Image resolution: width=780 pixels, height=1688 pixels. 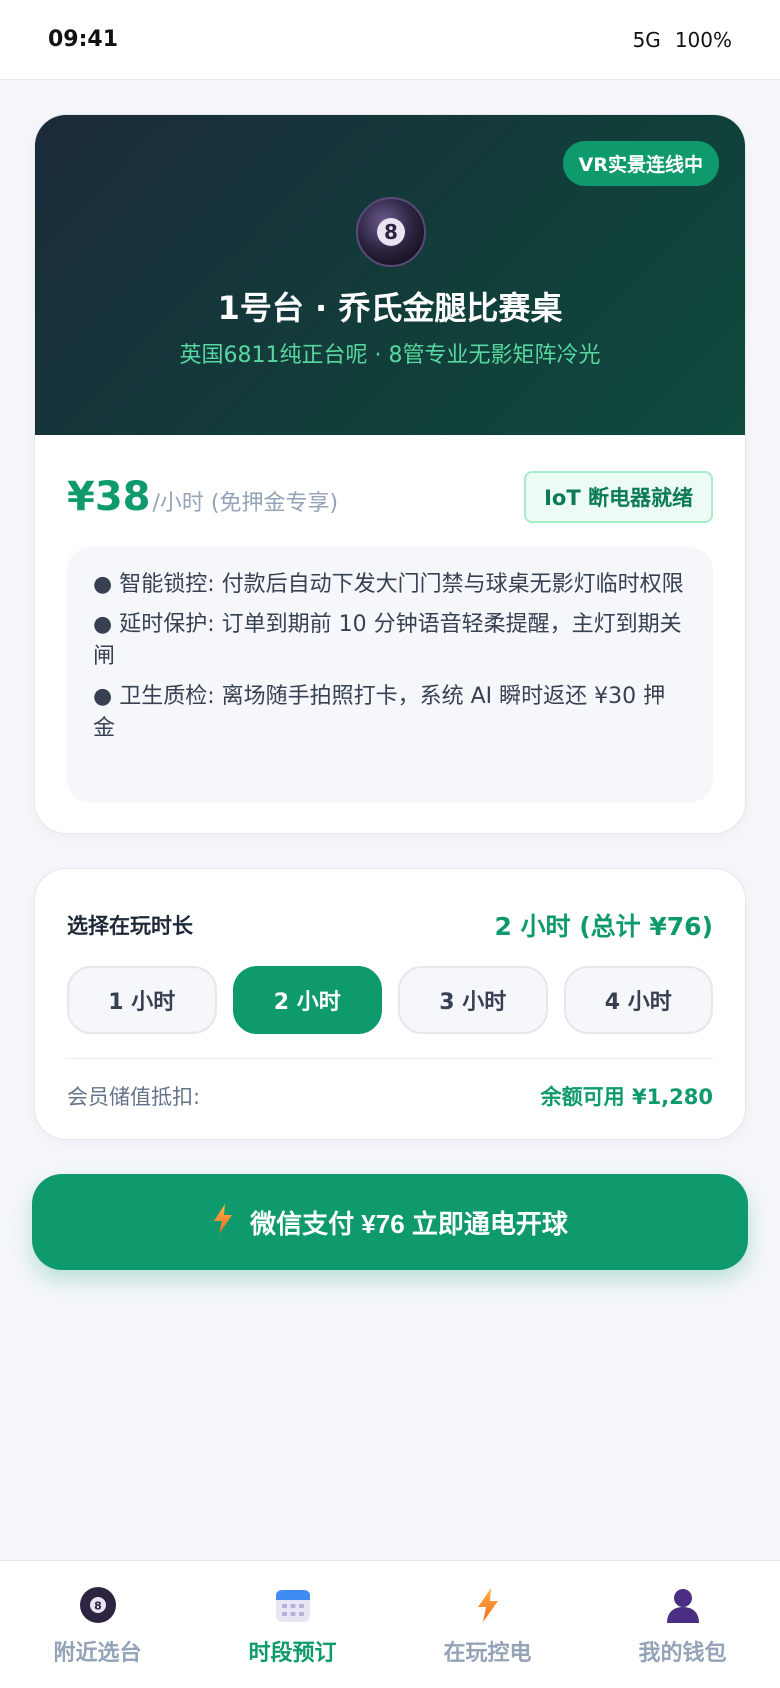 I want to click on duration-header: 选择在玩时长 2 小时 (总计 ¥76), so click(x=390, y=925).